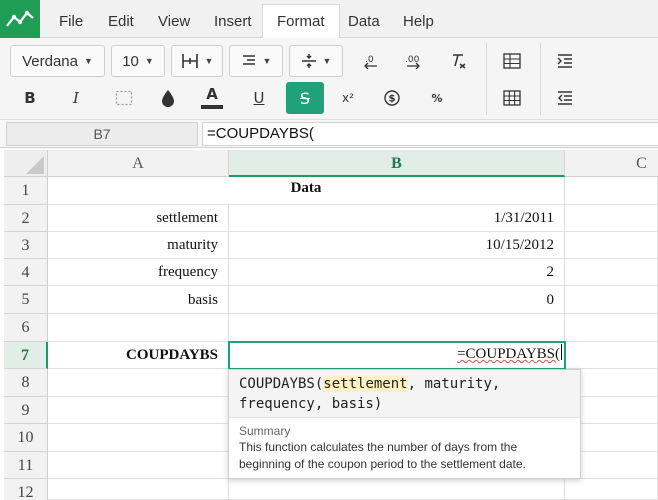 The image size is (658, 500). What do you see at coordinates (305, 98) in the screenshot?
I see `strikethrough-button: S` at bounding box center [305, 98].